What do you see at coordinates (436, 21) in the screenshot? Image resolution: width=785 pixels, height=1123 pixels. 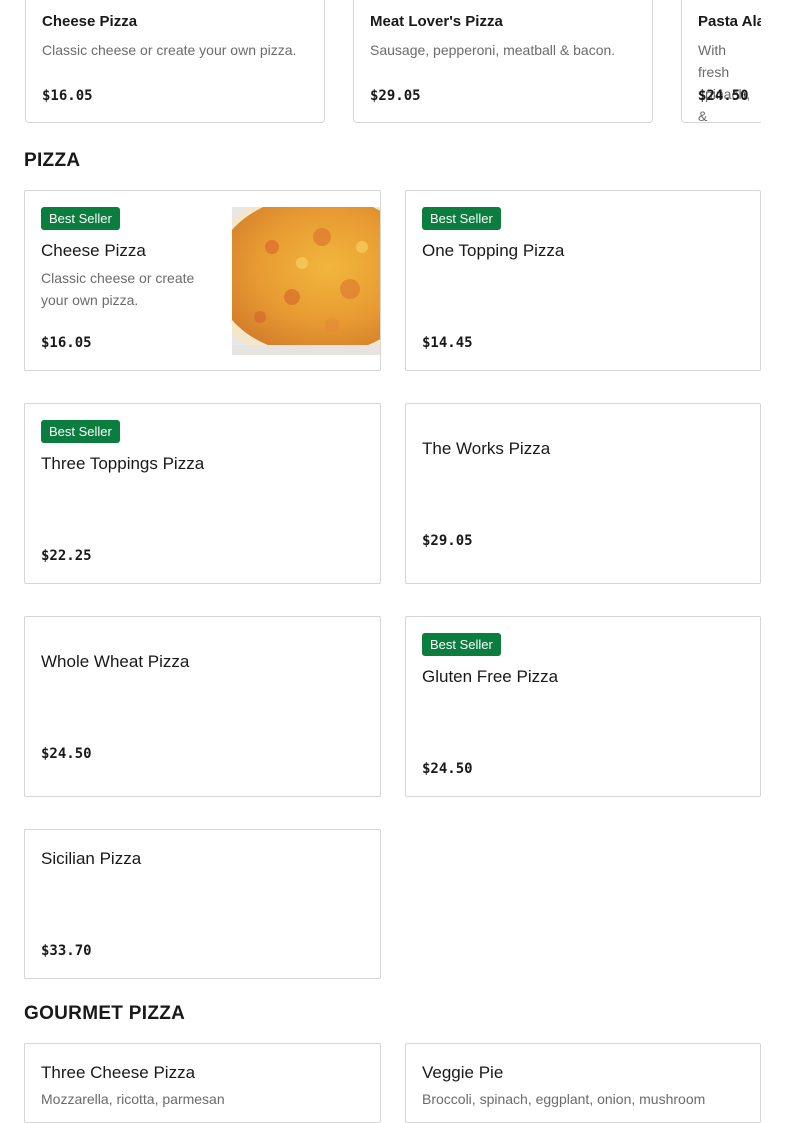 I see `item-name: Meat Lover's Pizza` at bounding box center [436, 21].